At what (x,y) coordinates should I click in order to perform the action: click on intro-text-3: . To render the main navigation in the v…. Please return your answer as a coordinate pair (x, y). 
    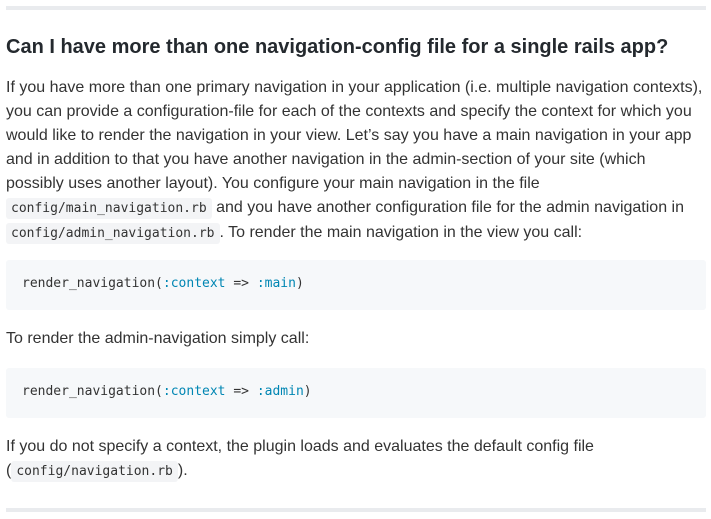
    Looking at the image, I should click on (401, 232).